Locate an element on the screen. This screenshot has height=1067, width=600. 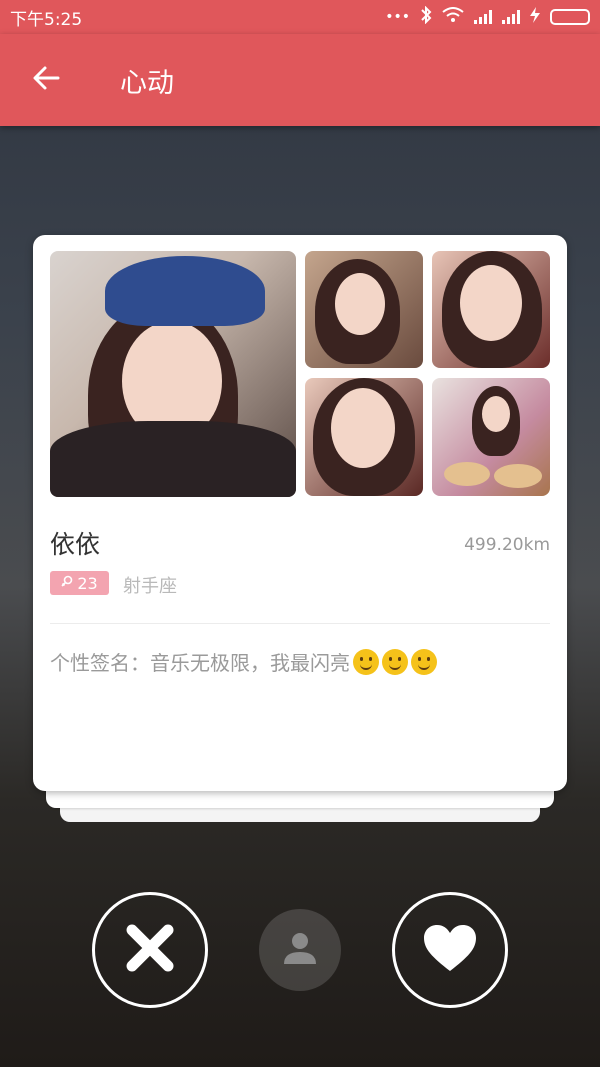
charging-icon is located at coordinates (535, 17).